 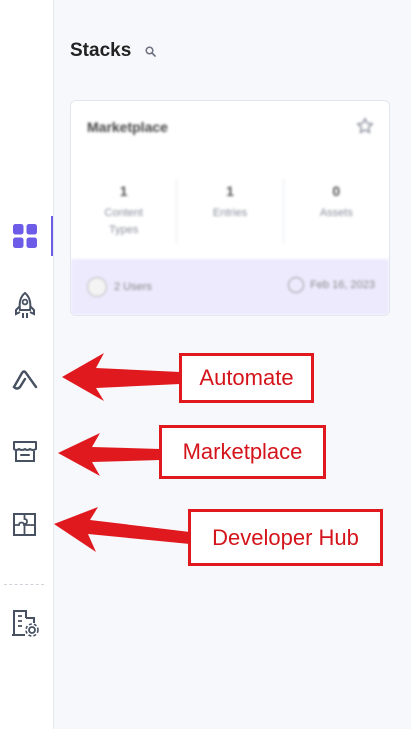 I want to click on callout-marketplace: Marketplace, so click(x=242, y=452).